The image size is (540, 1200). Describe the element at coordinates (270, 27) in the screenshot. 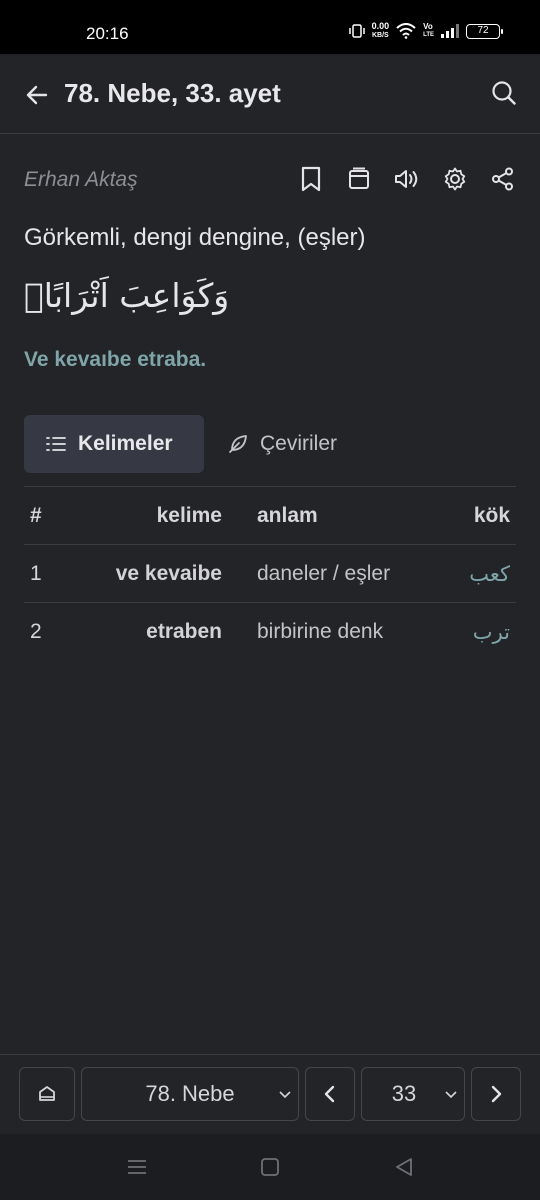

I see `status-bar: 20:16 0.00 KB/S Vo LTE 72` at that location.